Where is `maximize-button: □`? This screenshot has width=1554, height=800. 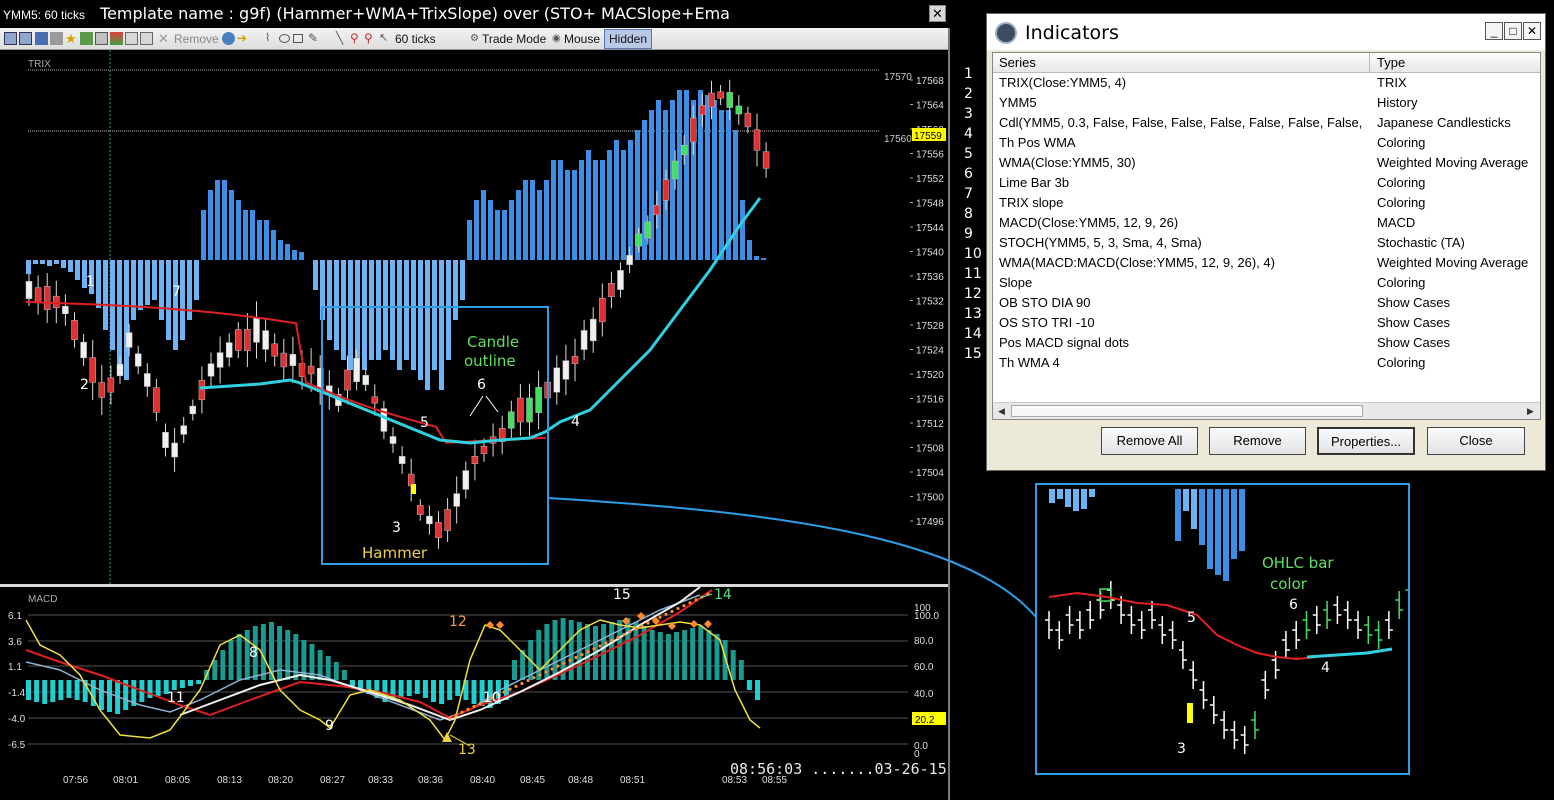
maximize-button: □ is located at coordinates (1513, 31).